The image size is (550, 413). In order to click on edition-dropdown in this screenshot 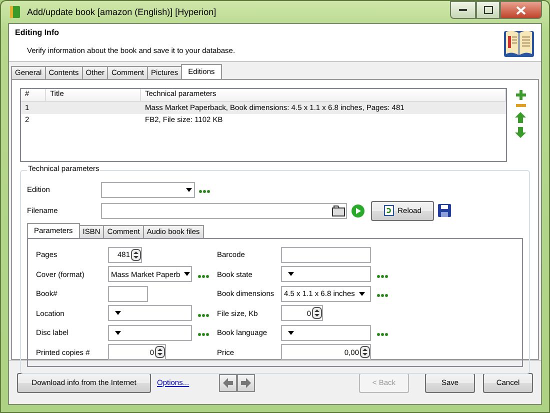, I will do `click(148, 190)`.